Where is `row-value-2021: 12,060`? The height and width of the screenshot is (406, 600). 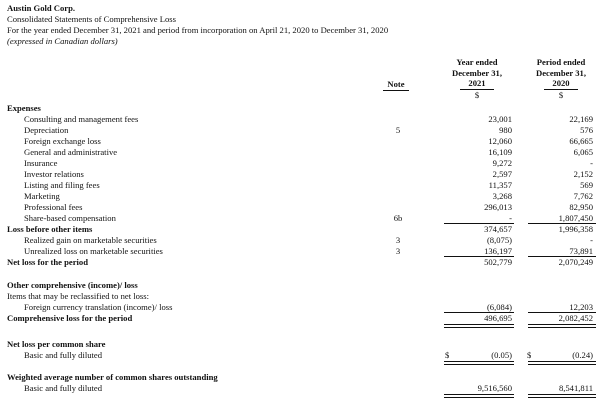
row-value-2021: 12,060 is located at coordinates (500, 141).